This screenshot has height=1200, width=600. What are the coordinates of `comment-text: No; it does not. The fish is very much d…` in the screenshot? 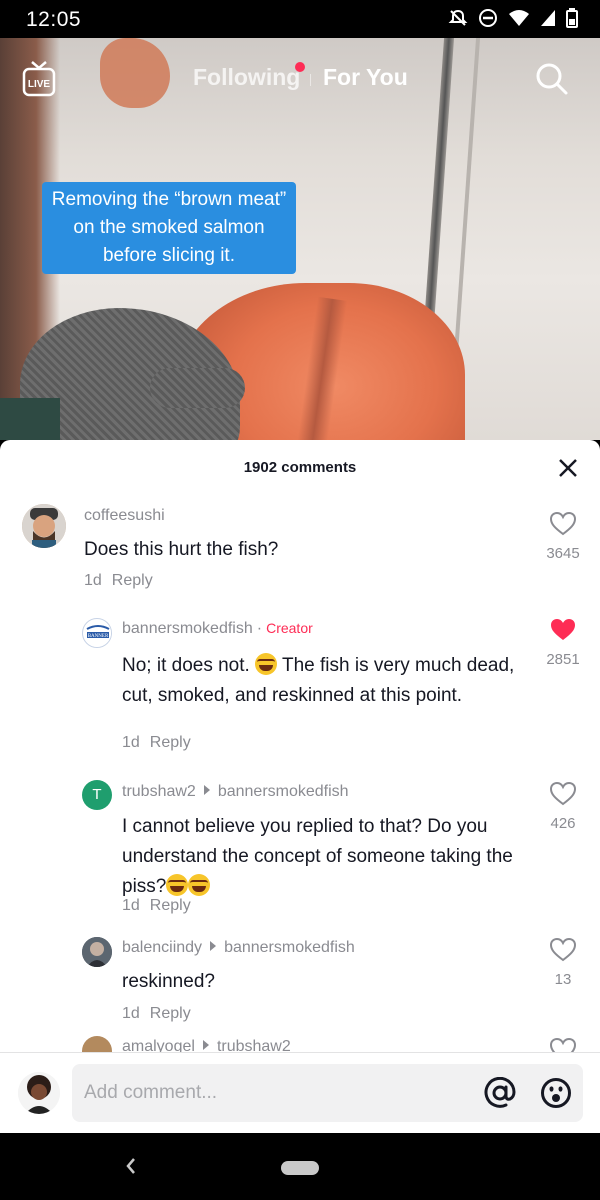 It's located at (322, 681).